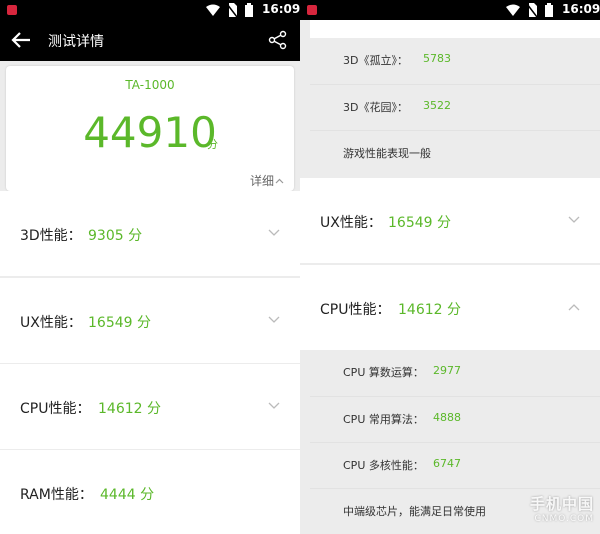 The width and height of the screenshot is (600, 534). I want to click on watermark: 手机中国 CNMO.COM, so click(562, 508).